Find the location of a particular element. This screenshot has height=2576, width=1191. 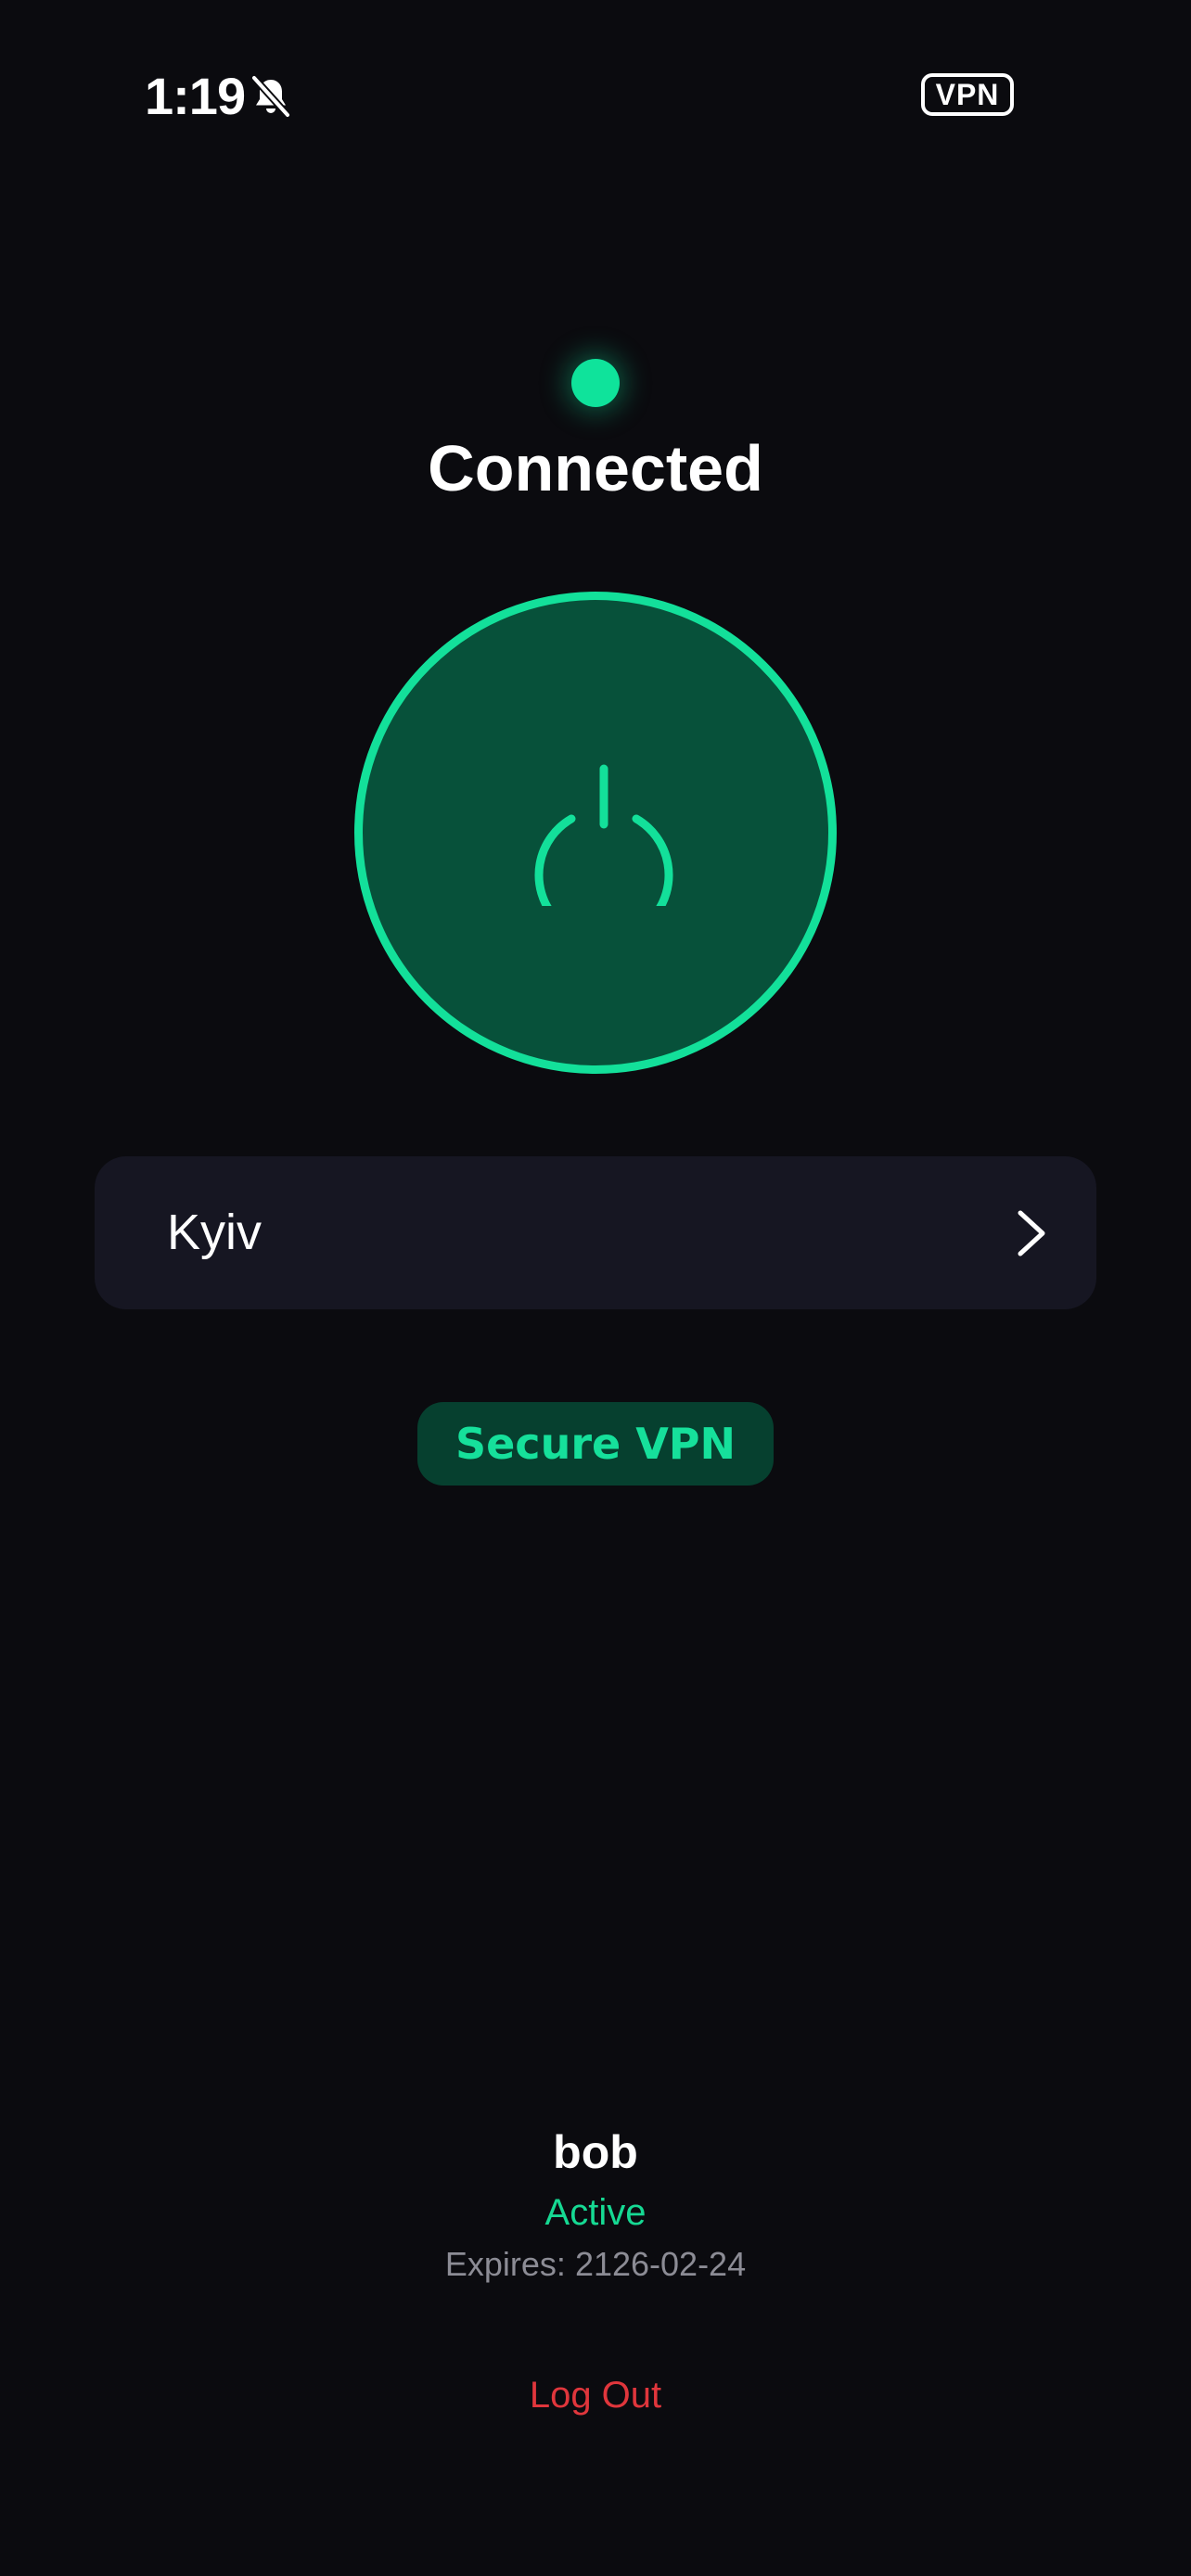

account-status: Active is located at coordinates (595, 2212).